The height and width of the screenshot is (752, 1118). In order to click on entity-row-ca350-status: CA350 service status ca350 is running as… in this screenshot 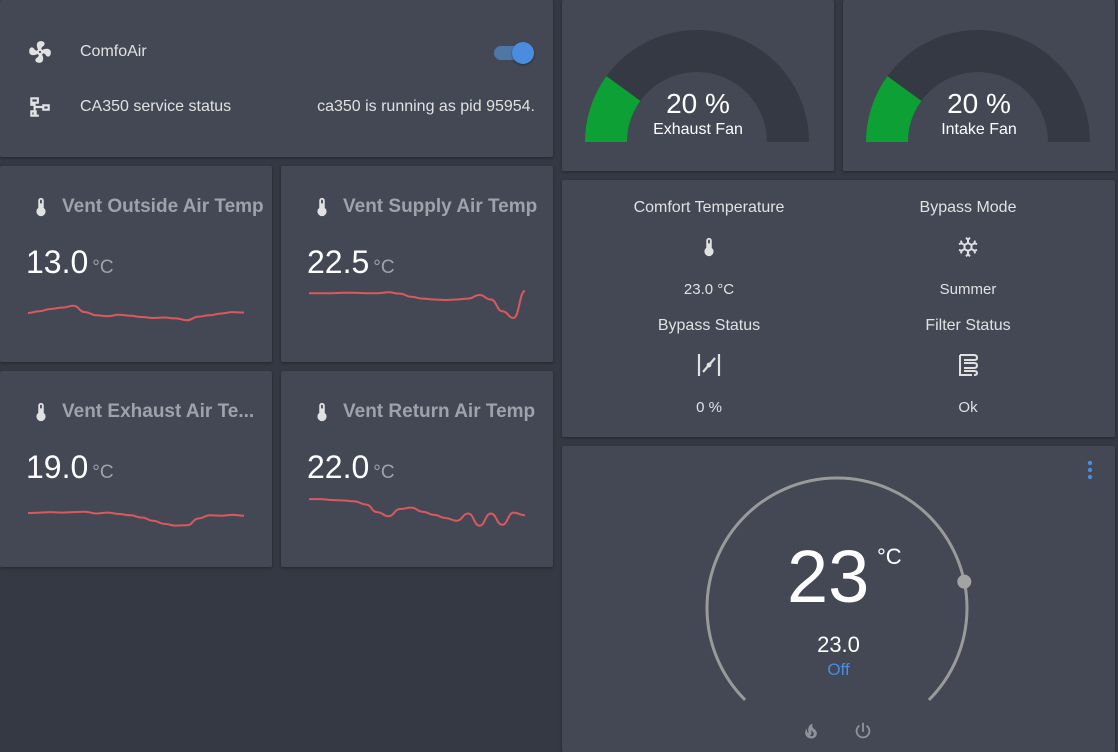, I will do `click(276, 107)`.